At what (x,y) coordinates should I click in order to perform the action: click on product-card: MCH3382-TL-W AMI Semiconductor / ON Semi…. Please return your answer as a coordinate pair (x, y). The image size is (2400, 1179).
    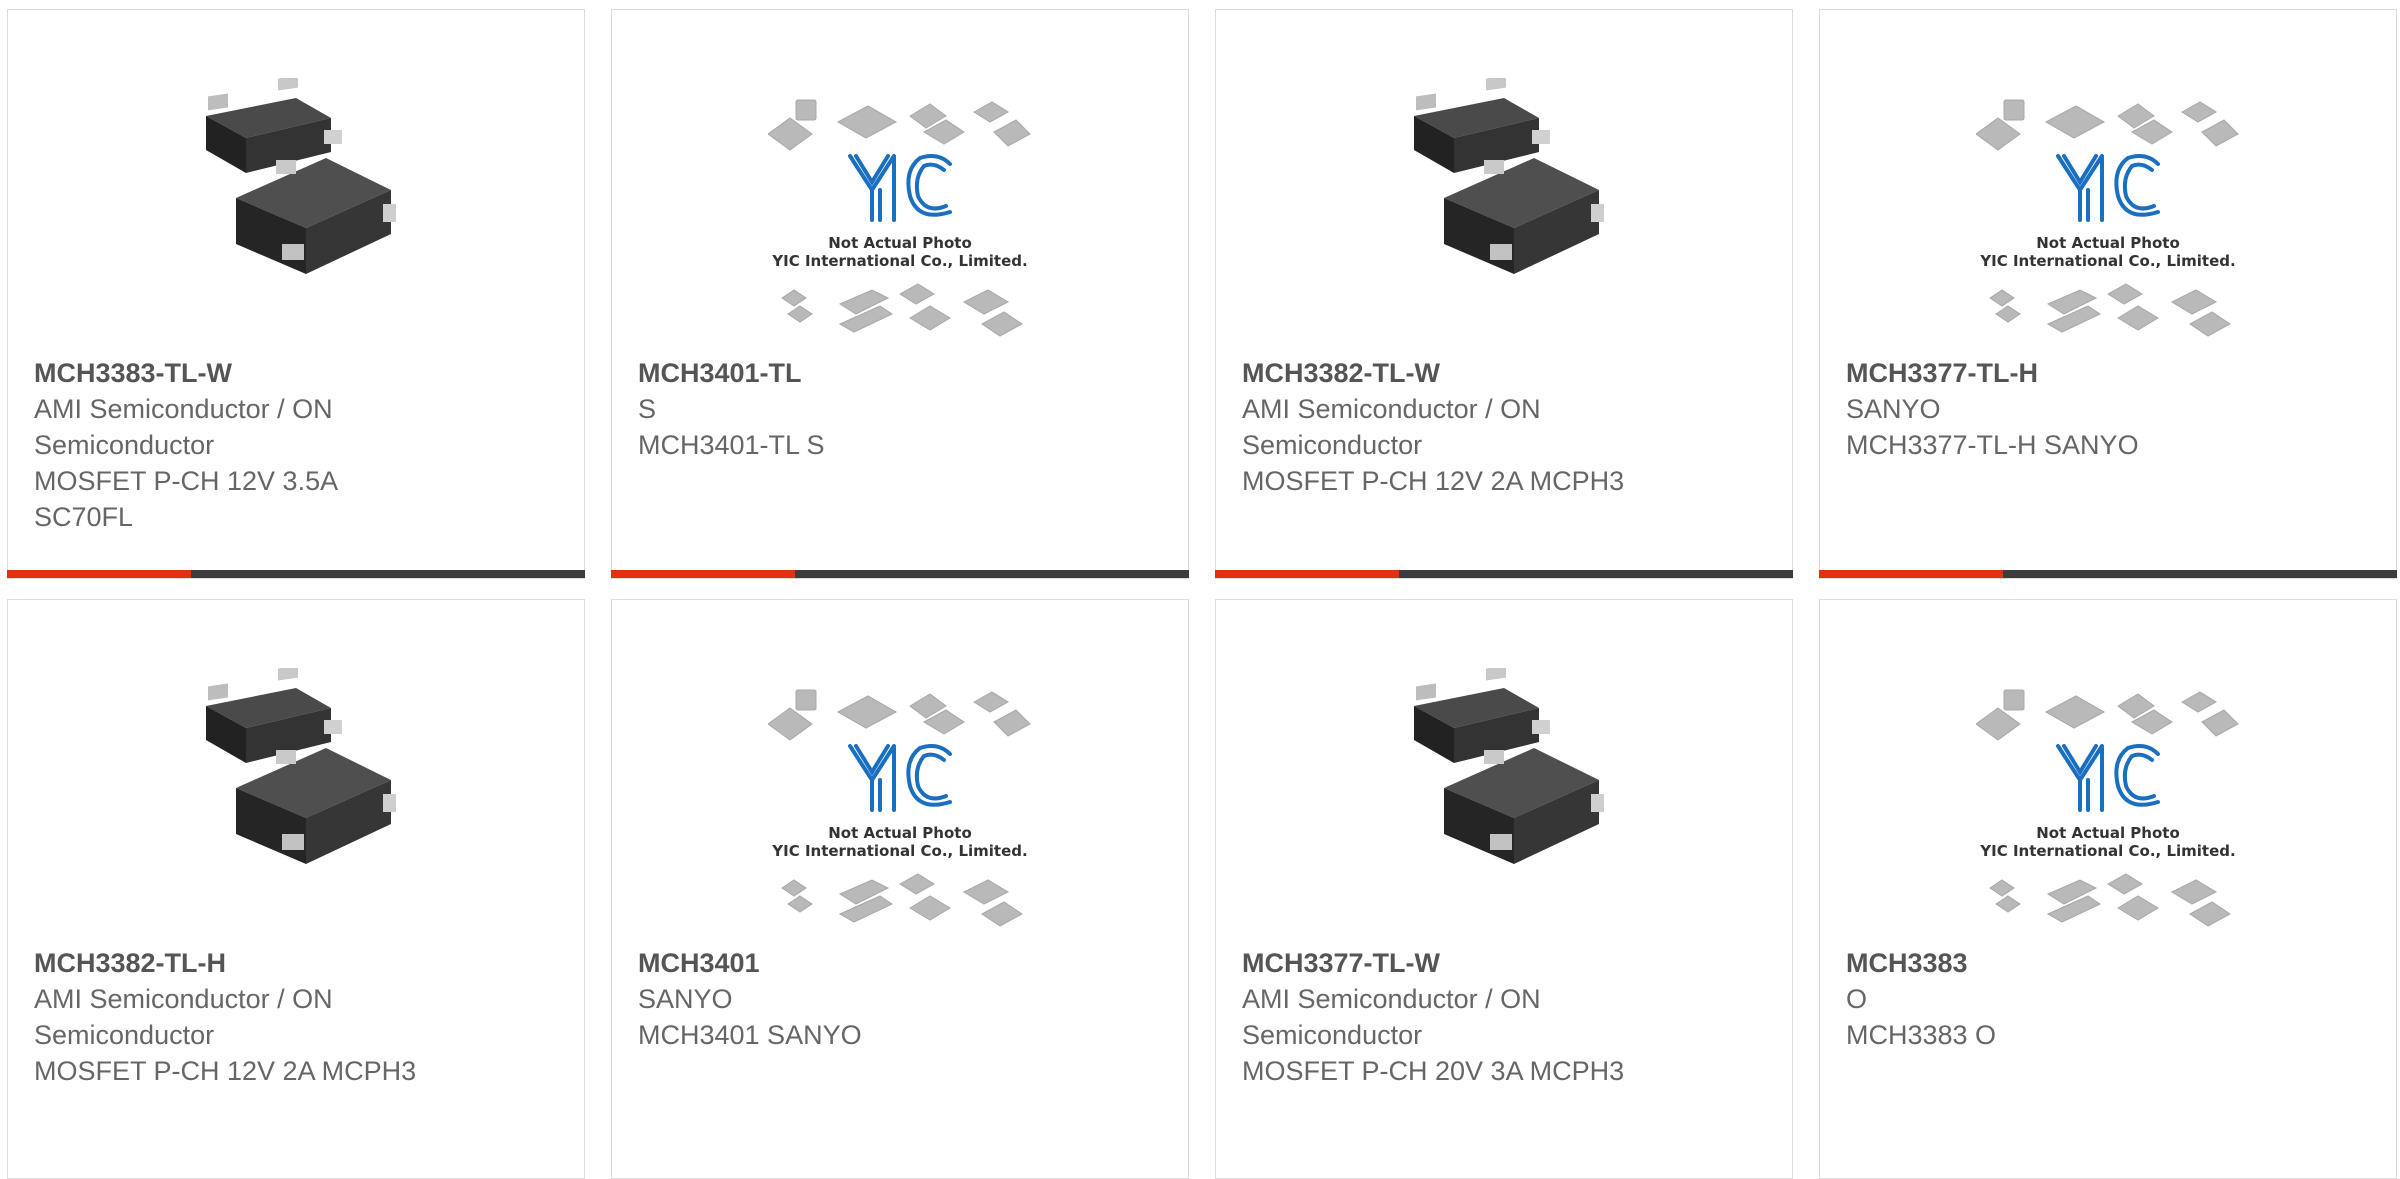
    Looking at the image, I should click on (1504, 294).